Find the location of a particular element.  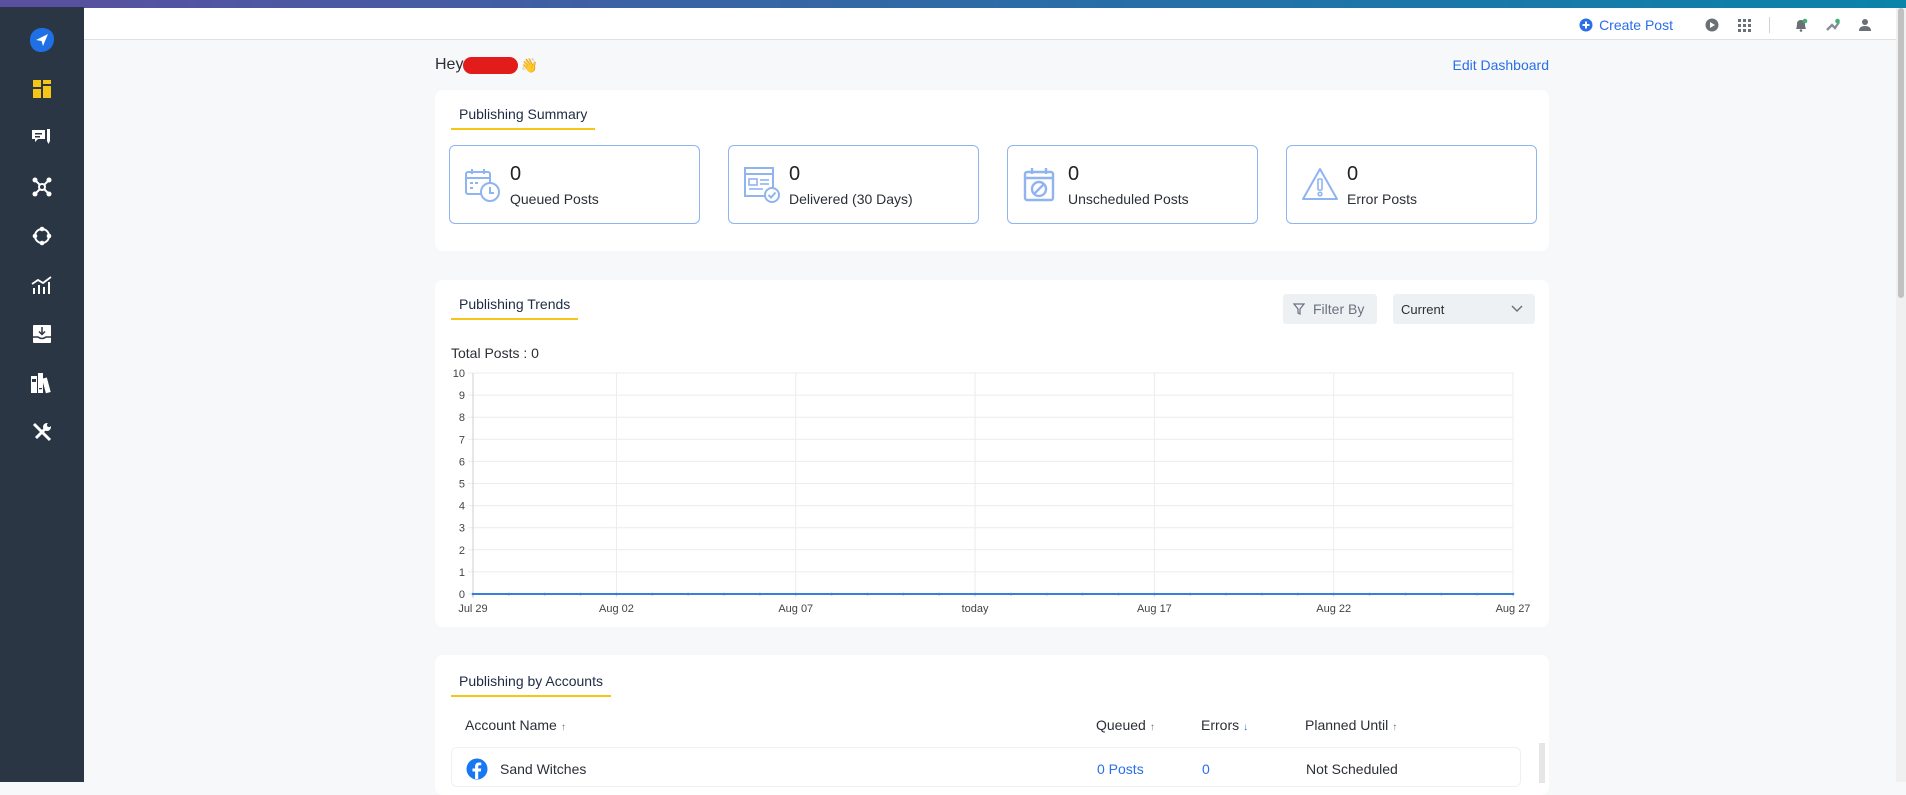

page-scrollbar is located at coordinates (1901, 395).